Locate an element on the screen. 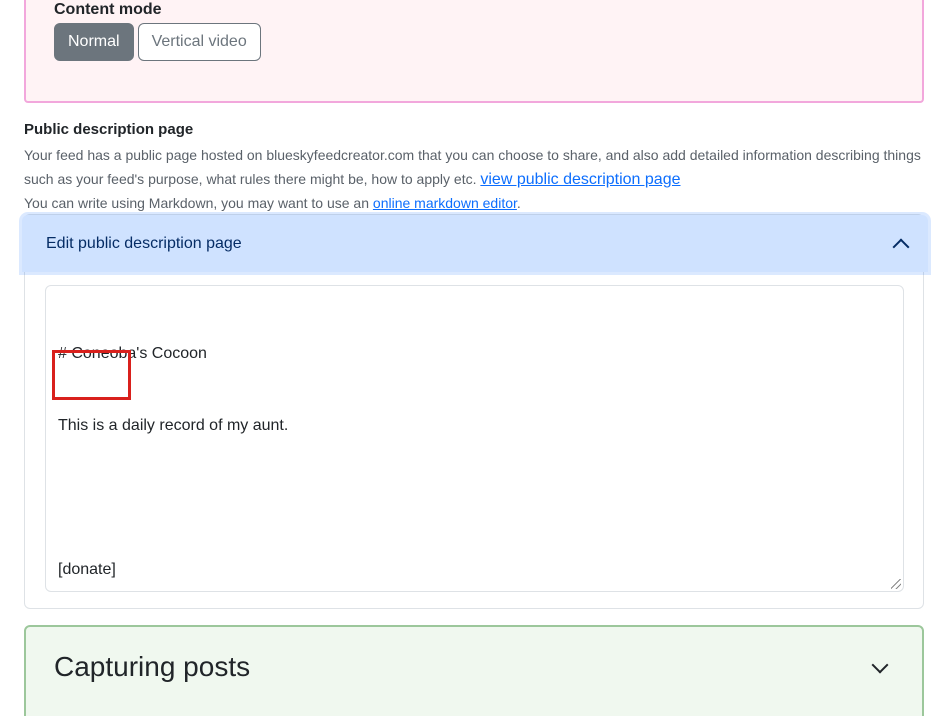 This screenshot has width=948, height=716. editor-line: # Coneoba's Cocoon is located at coordinates (132, 353).